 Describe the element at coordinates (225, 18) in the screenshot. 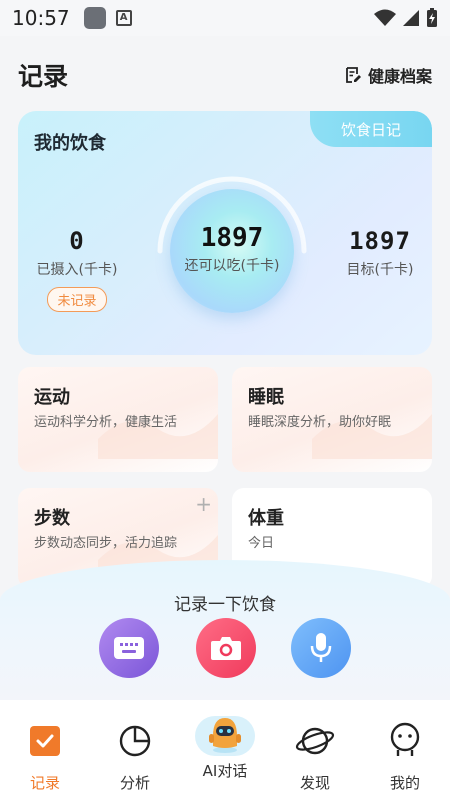

I see `status-bar: 10:57 A` at that location.